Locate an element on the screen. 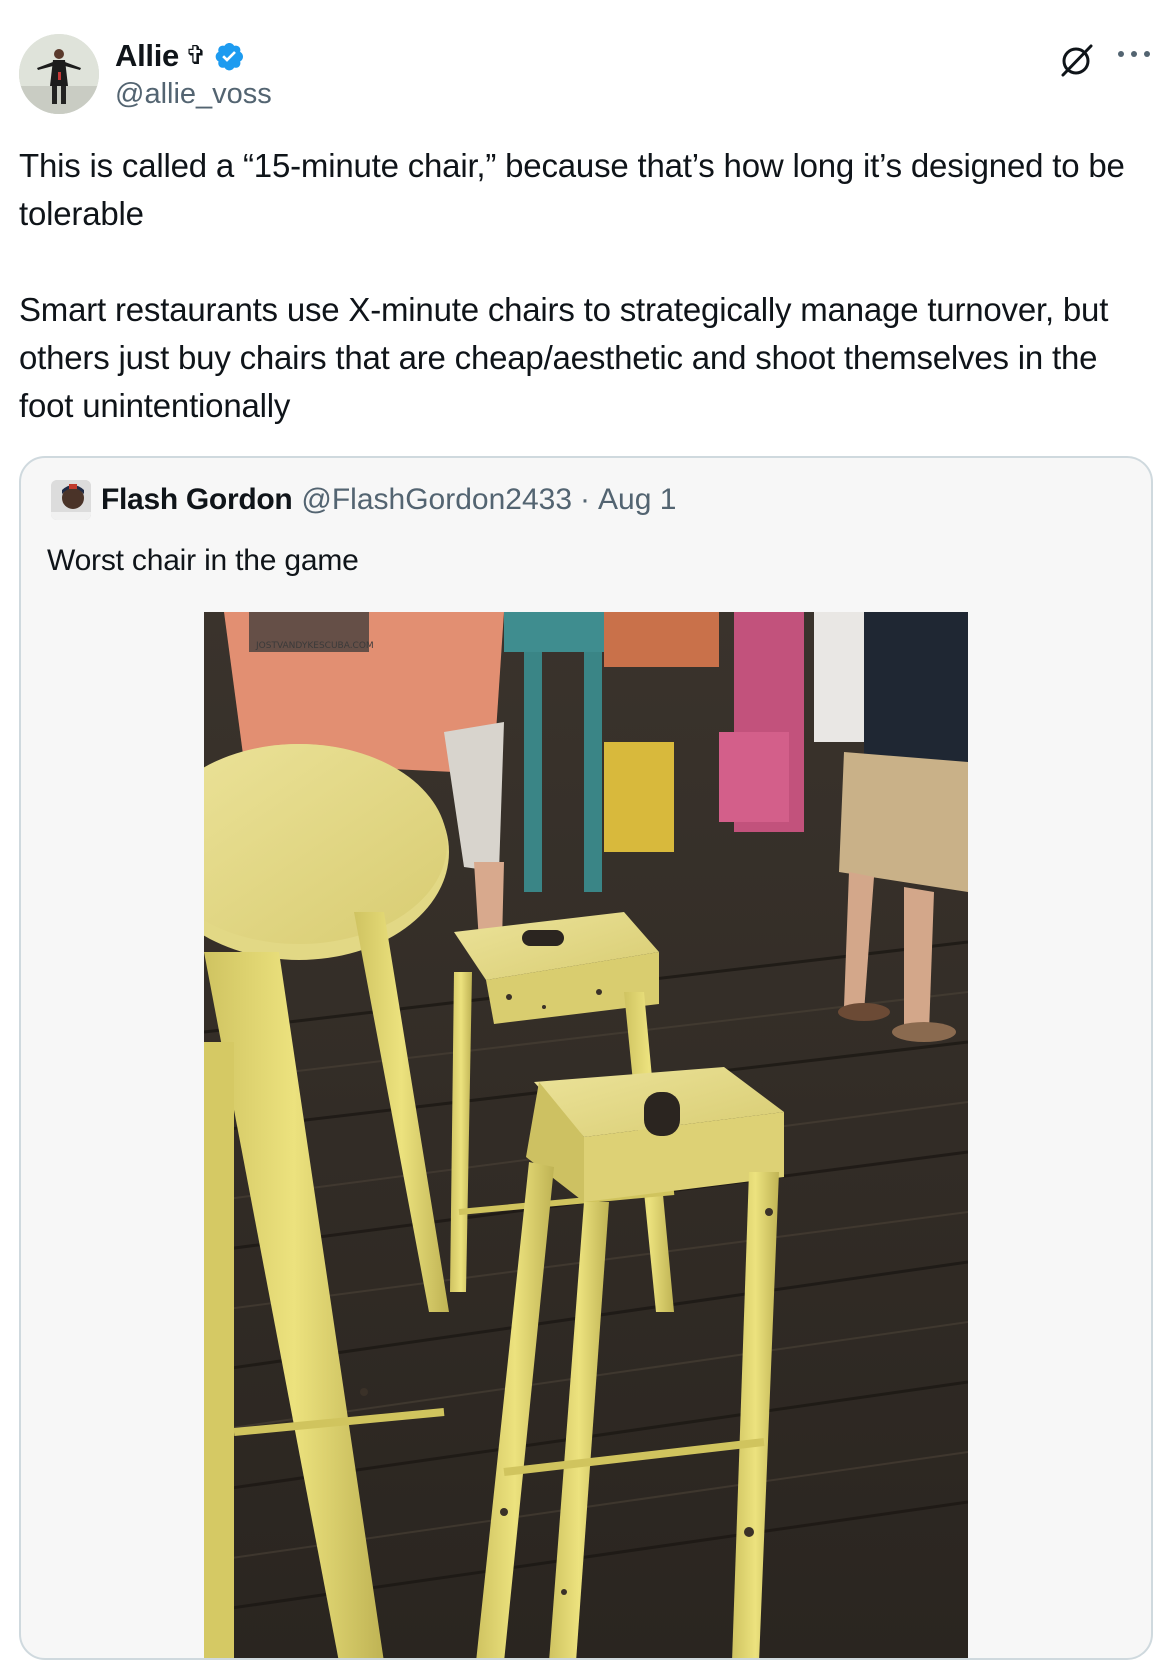 This screenshot has height=1660, width=1170. quoted-tweet-text: Worst chair in the game is located at coordinates (203, 560).